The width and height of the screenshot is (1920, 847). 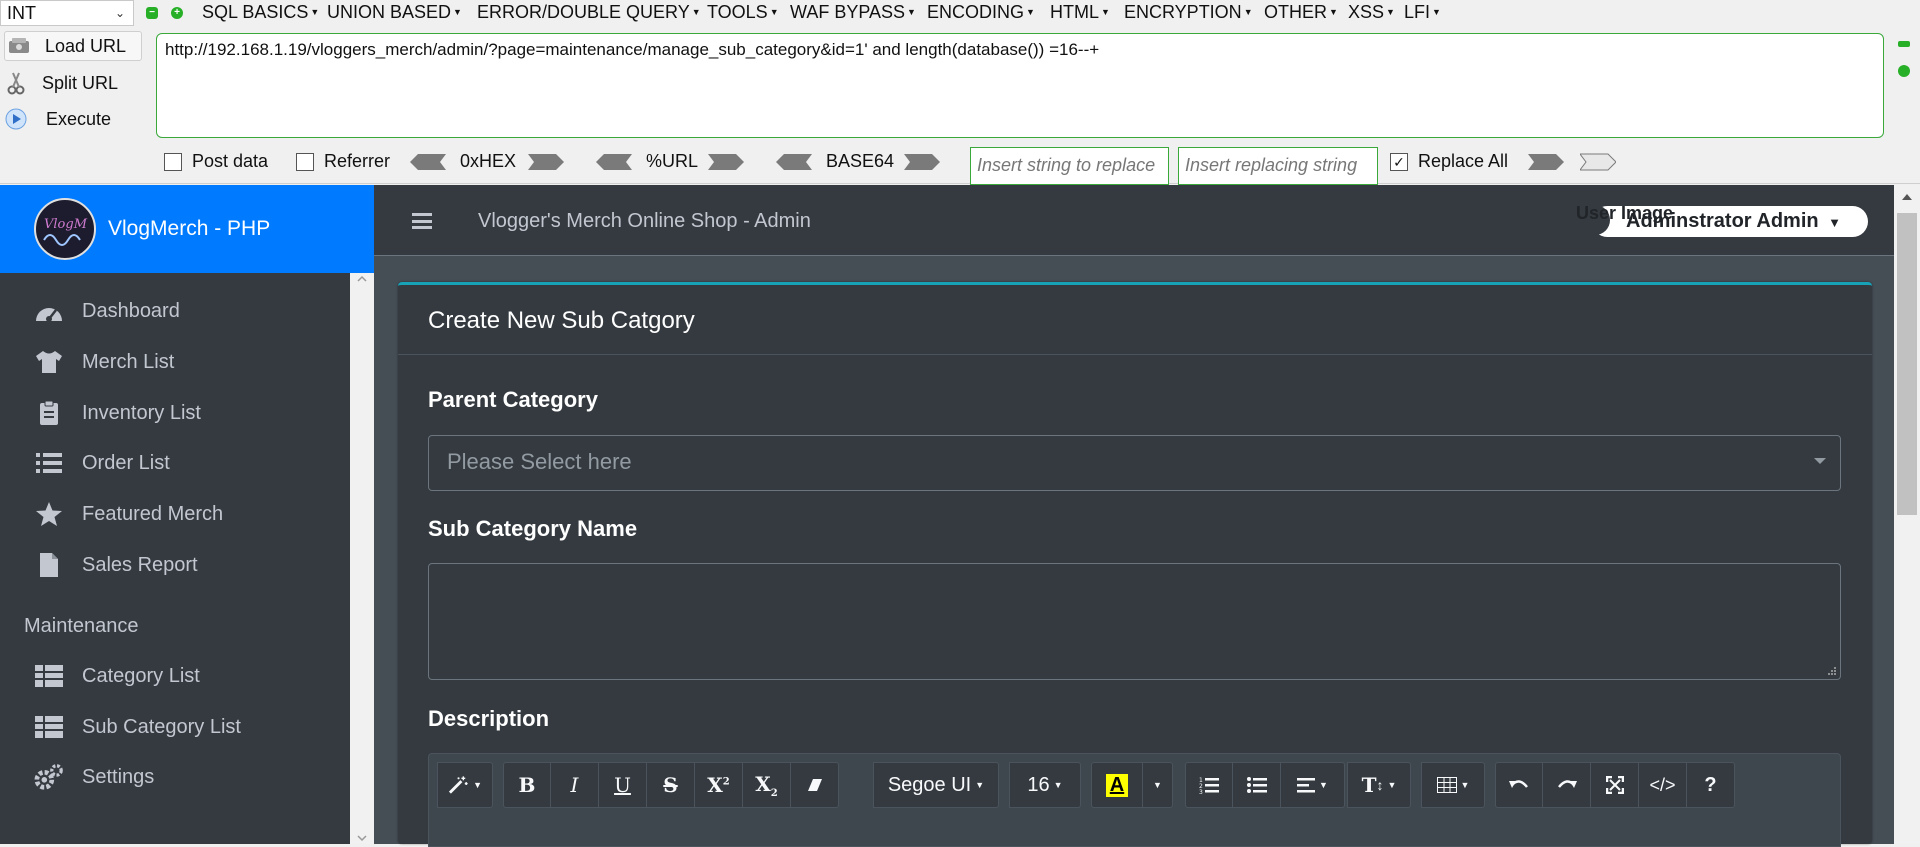 What do you see at coordinates (1904, 44) in the screenshot?
I see `decrease-rows-icon` at bounding box center [1904, 44].